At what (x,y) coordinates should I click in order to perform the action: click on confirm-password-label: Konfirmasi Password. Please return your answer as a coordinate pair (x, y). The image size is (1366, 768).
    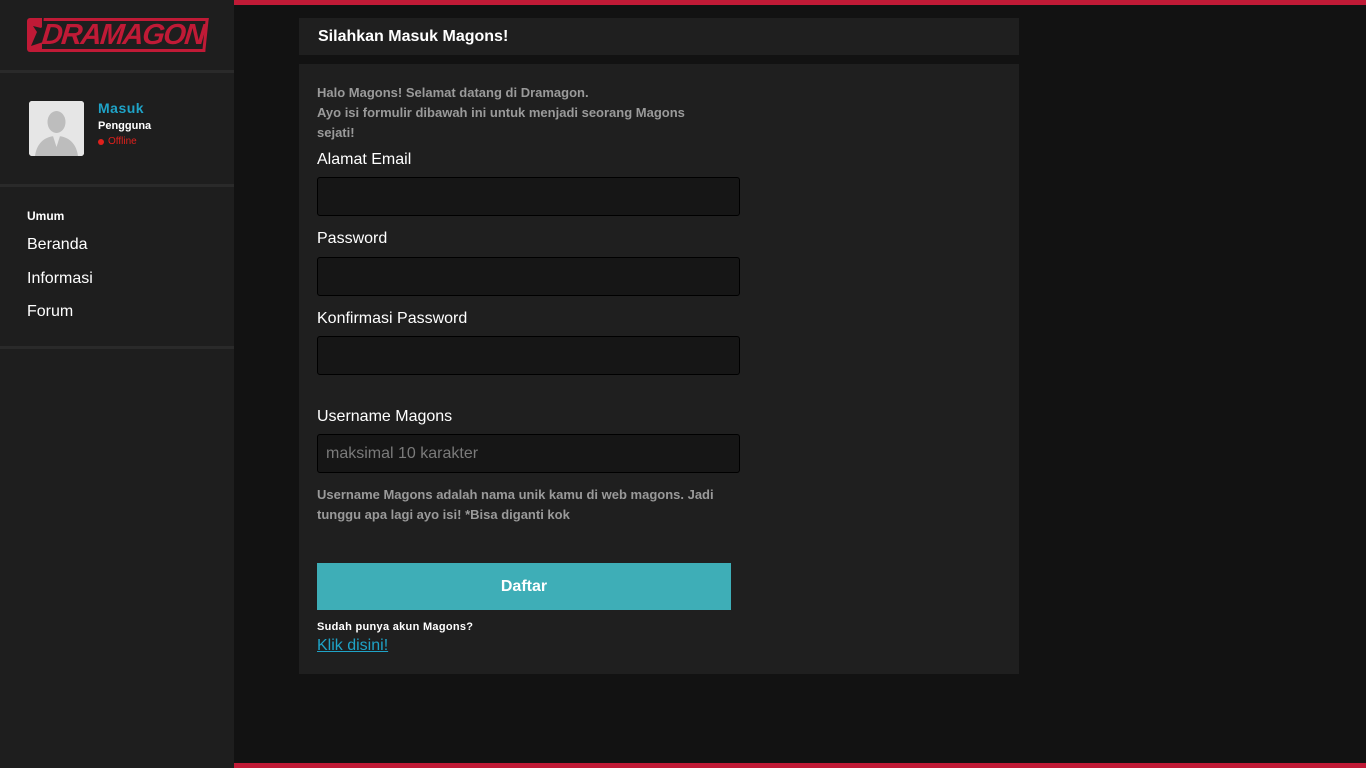
    Looking at the image, I should click on (392, 318).